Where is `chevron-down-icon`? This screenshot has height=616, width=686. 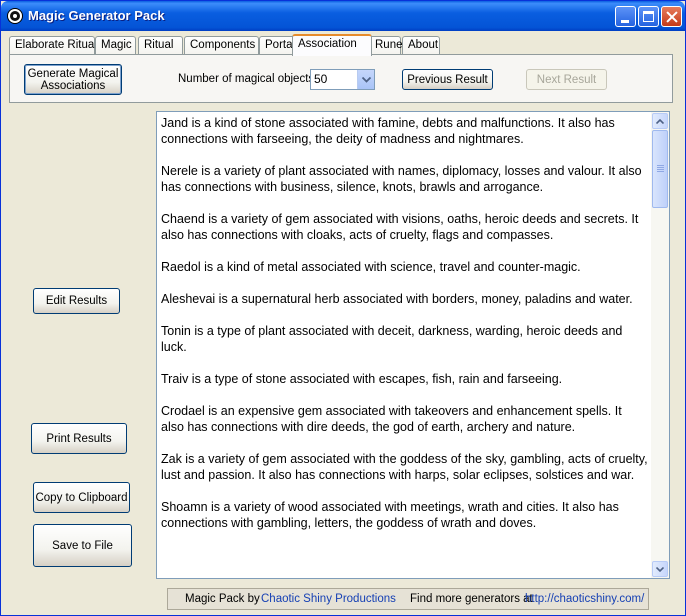 chevron-down-icon is located at coordinates (365, 79).